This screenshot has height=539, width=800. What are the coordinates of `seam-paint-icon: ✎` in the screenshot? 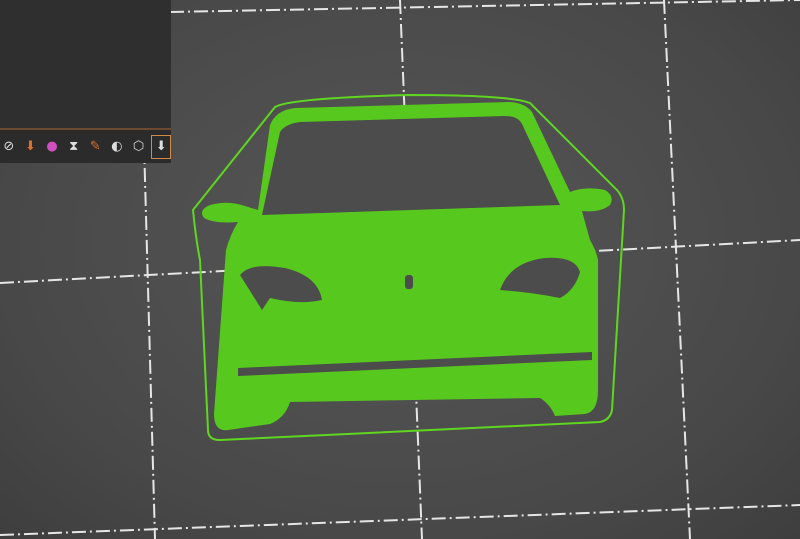 It's located at (96, 147).